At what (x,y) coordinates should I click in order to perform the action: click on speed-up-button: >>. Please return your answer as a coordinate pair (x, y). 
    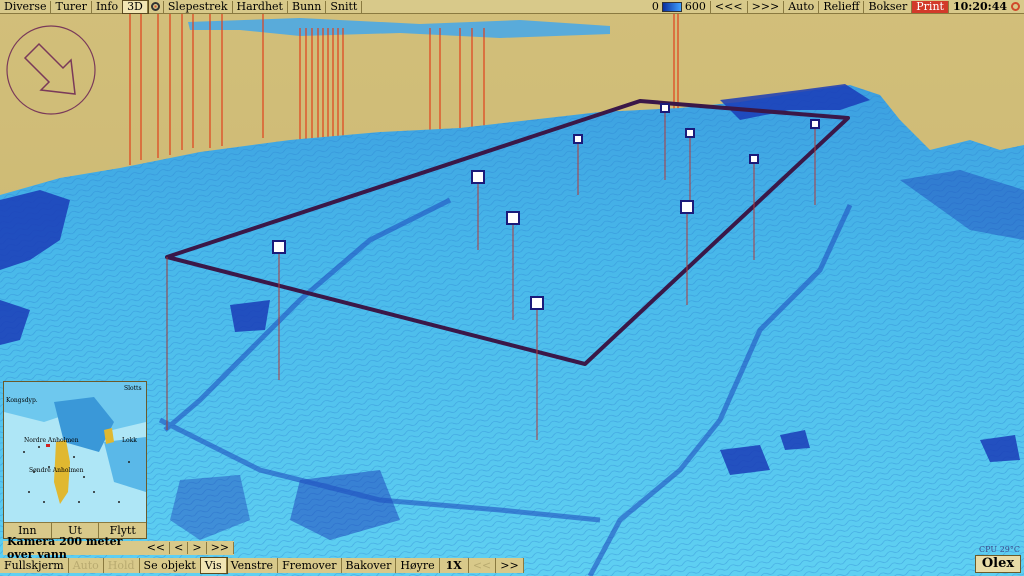
    Looking at the image, I should click on (510, 565).